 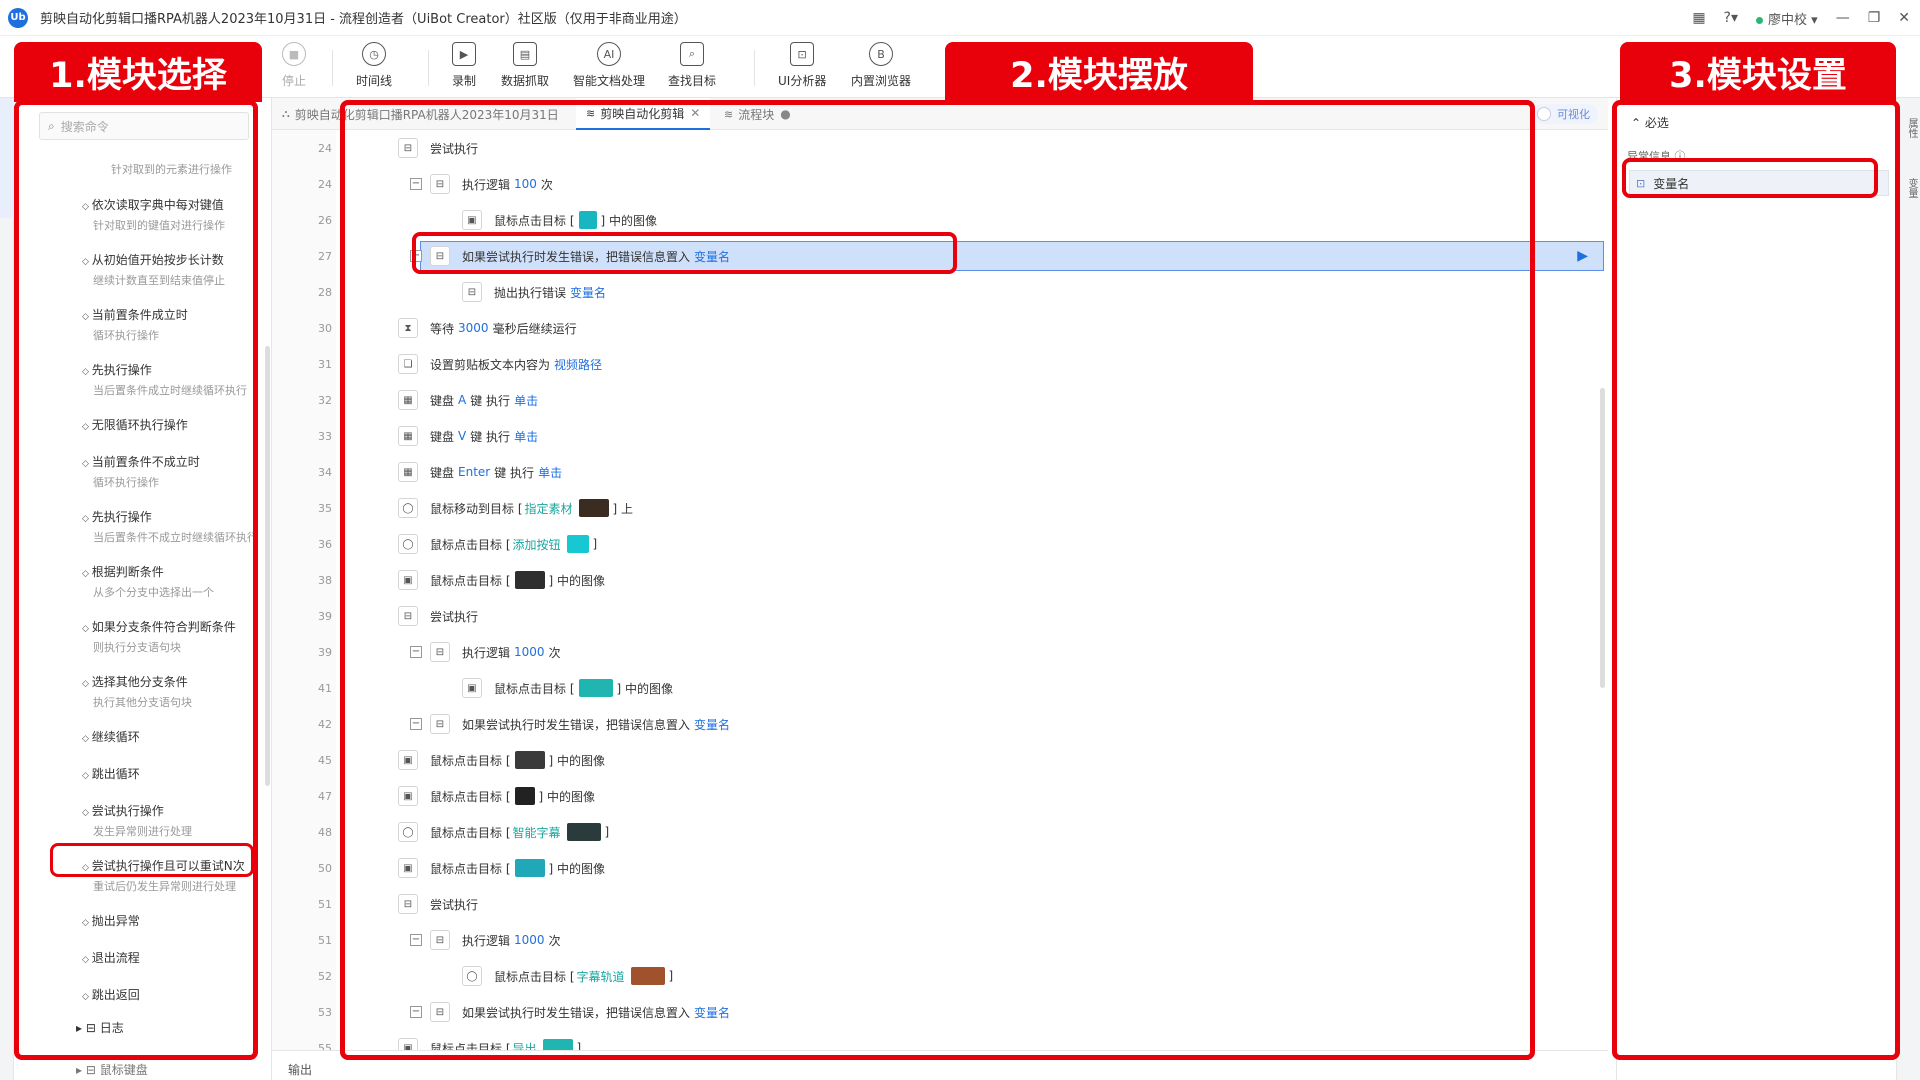 What do you see at coordinates (578, 364) in the screenshot?
I see `row-parameter: 视频路径` at bounding box center [578, 364].